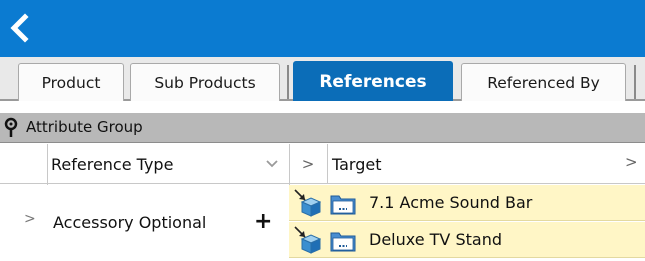 This screenshot has width=645, height=261. What do you see at coordinates (84, 127) in the screenshot?
I see `attribute-group-label: Attribute Group` at bounding box center [84, 127].